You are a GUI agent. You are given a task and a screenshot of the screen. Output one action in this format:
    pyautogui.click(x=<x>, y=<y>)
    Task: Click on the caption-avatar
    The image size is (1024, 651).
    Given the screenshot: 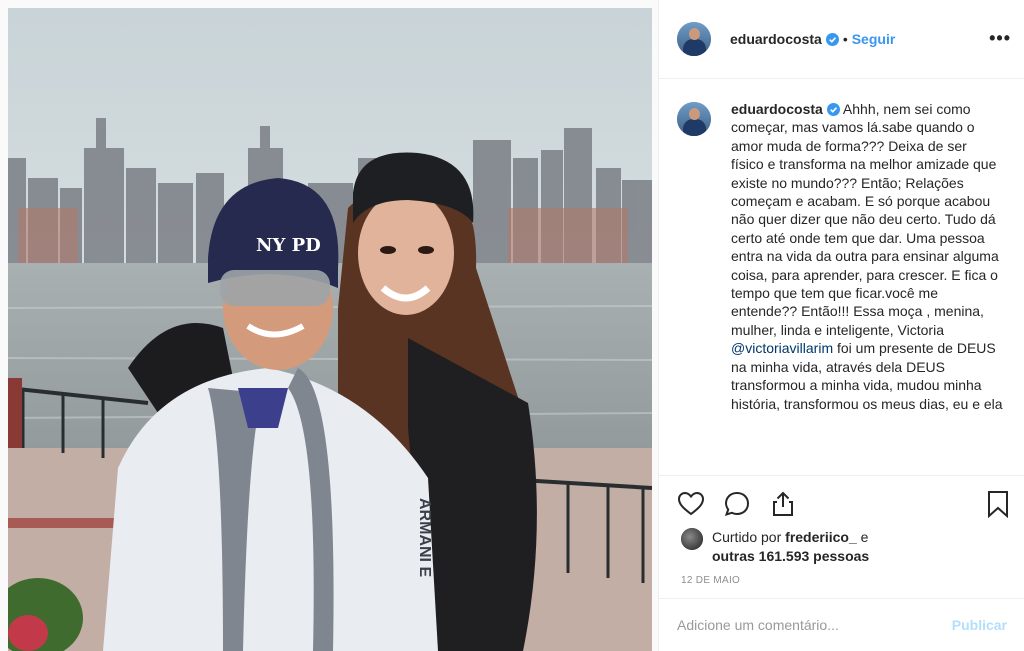 What is the action you would take?
    pyautogui.click(x=694, y=119)
    